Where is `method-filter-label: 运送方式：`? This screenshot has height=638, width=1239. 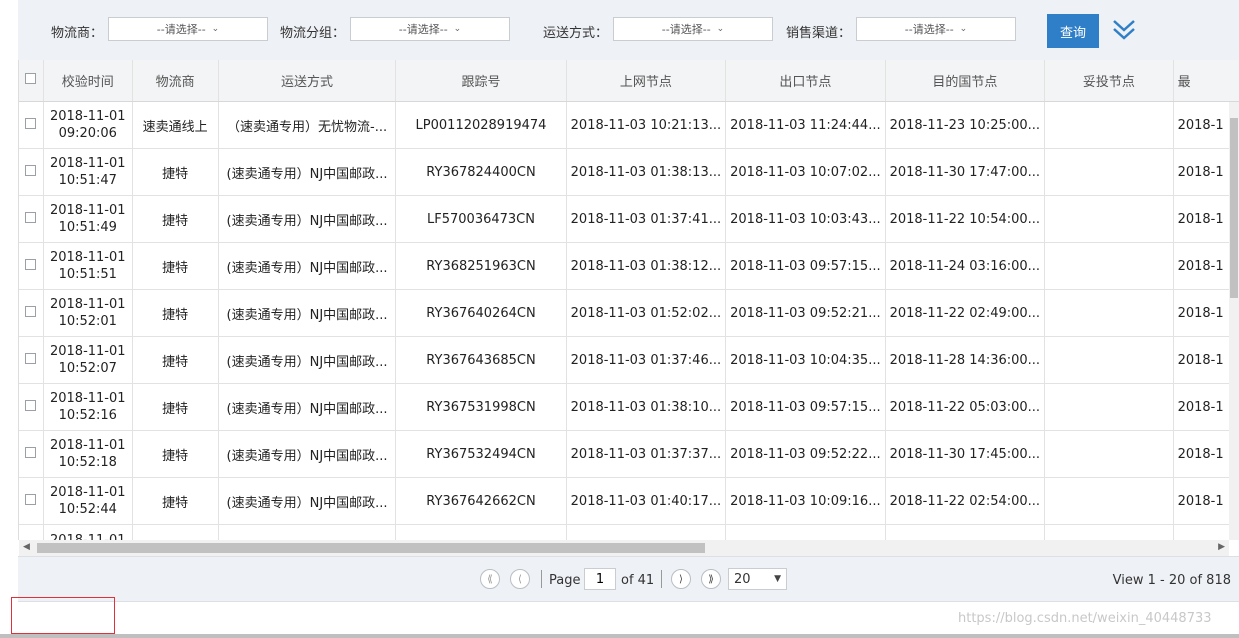 method-filter-label: 运送方式： is located at coordinates (576, 33).